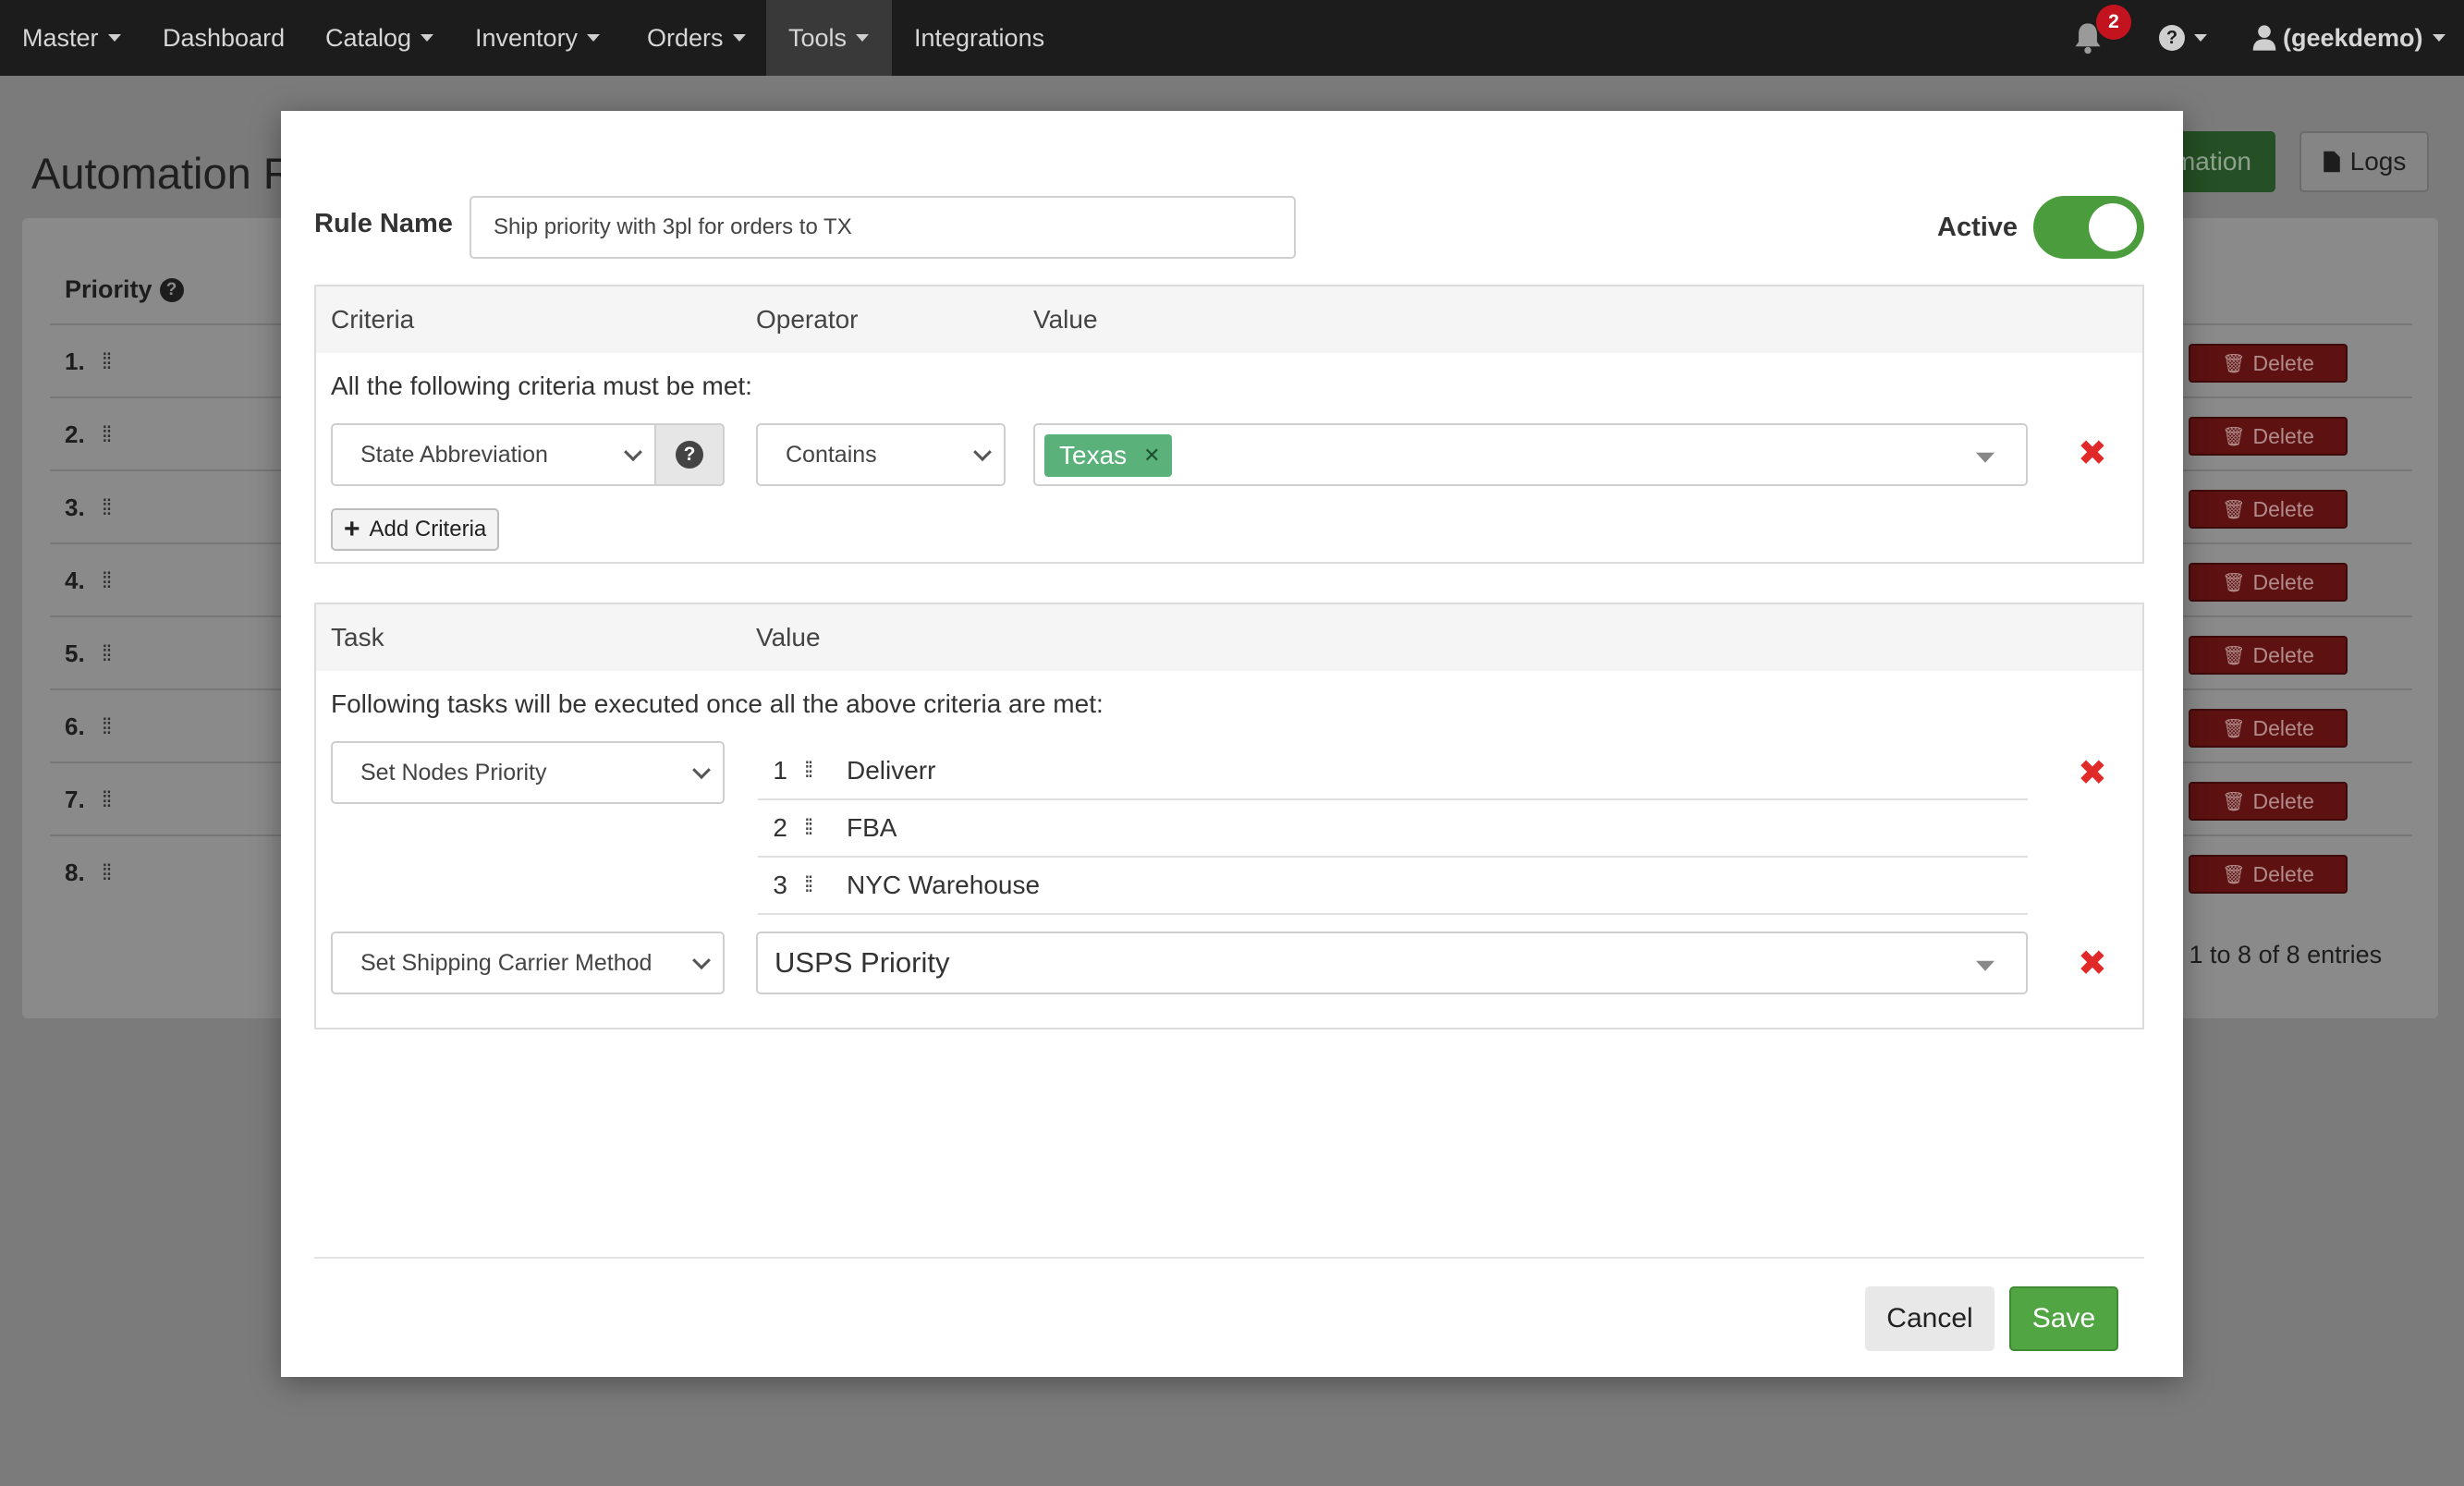 The width and height of the screenshot is (2464, 1486). Describe the element at coordinates (383, 223) in the screenshot. I see `rule-name-label: Rule Name` at that location.